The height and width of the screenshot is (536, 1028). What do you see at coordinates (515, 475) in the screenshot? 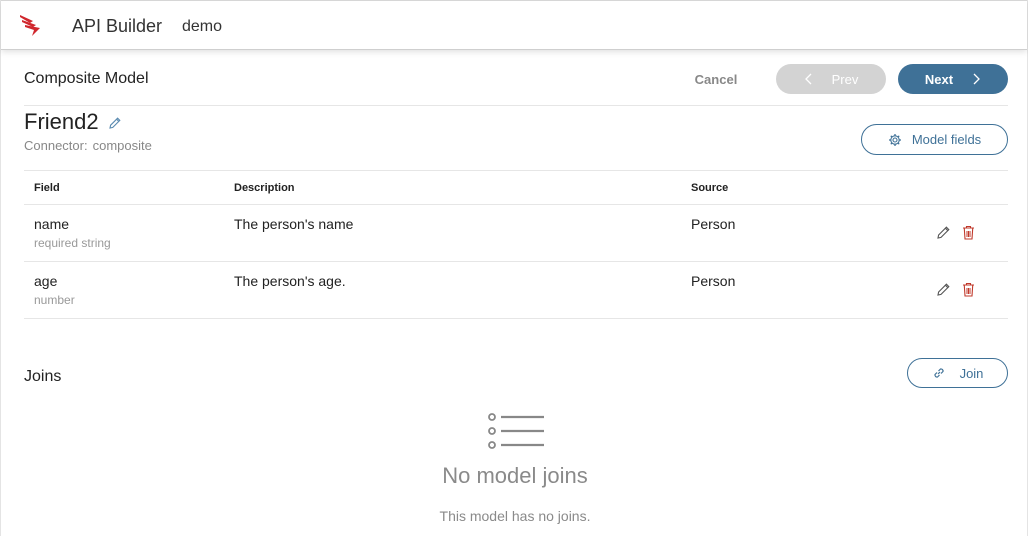
I see `empty-state-title: No model joins` at bounding box center [515, 475].